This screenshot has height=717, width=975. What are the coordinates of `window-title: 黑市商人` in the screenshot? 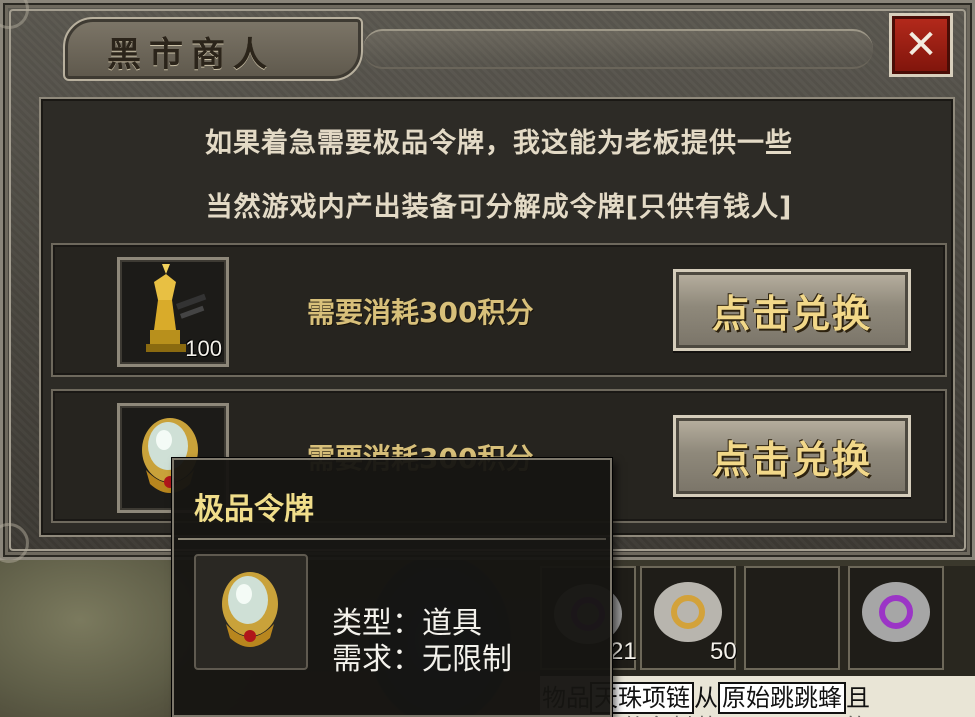 It's located at (191, 55).